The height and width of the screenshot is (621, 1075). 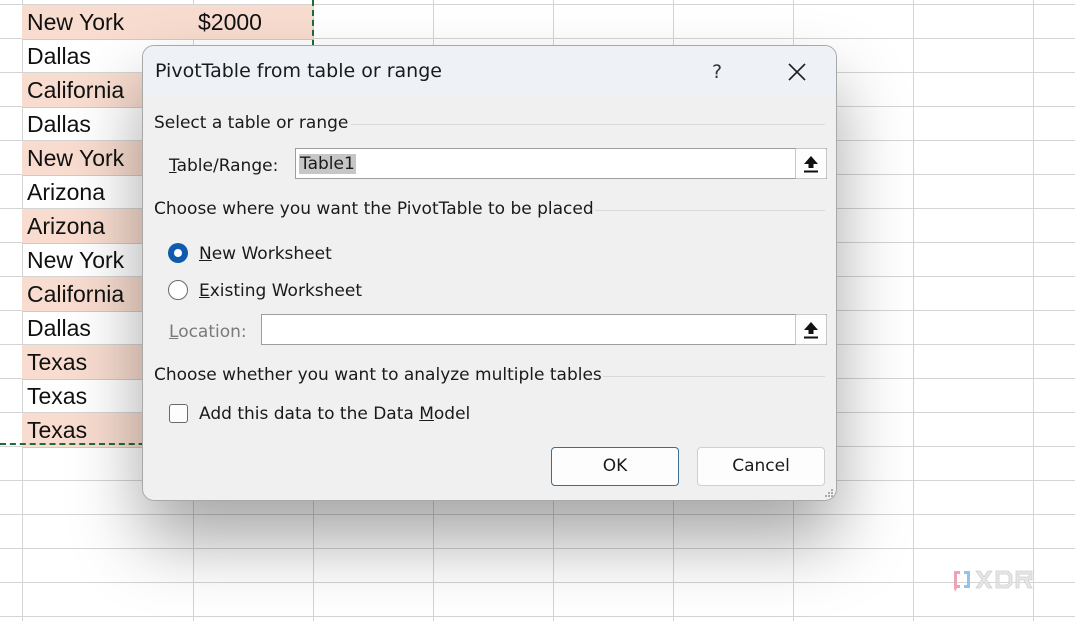 What do you see at coordinates (309, 414) in the screenshot?
I see `label-text: Add this data to the Data` at bounding box center [309, 414].